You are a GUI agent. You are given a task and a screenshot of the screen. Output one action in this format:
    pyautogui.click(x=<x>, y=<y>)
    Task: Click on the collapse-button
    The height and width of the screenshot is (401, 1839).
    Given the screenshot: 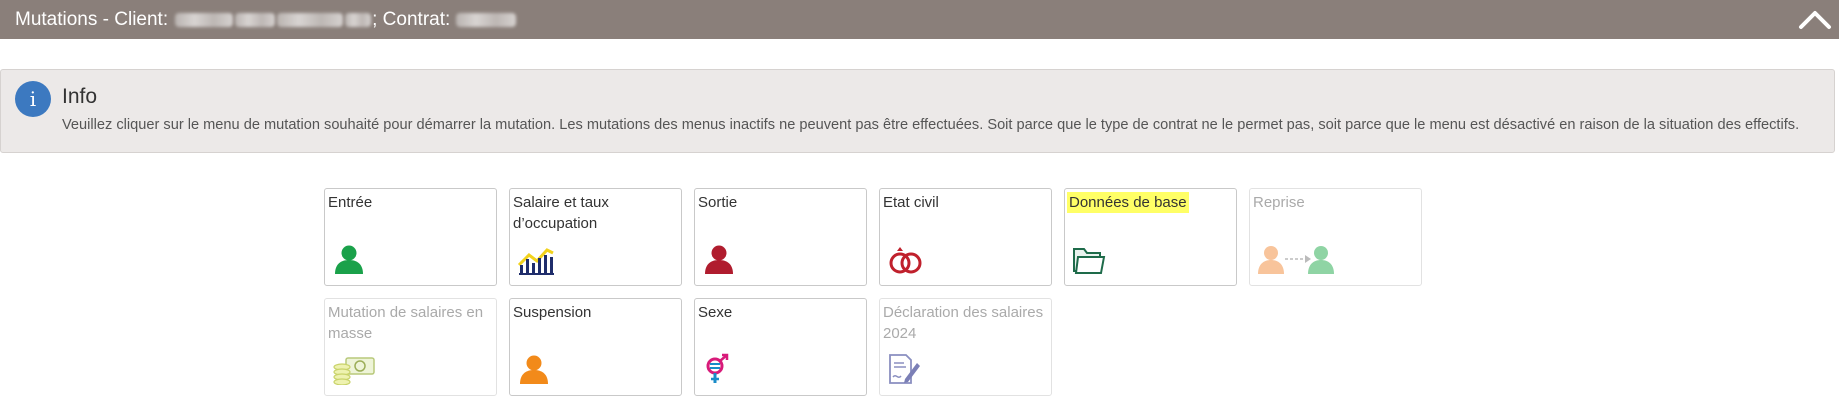 What is the action you would take?
    pyautogui.click(x=1815, y=19)
    